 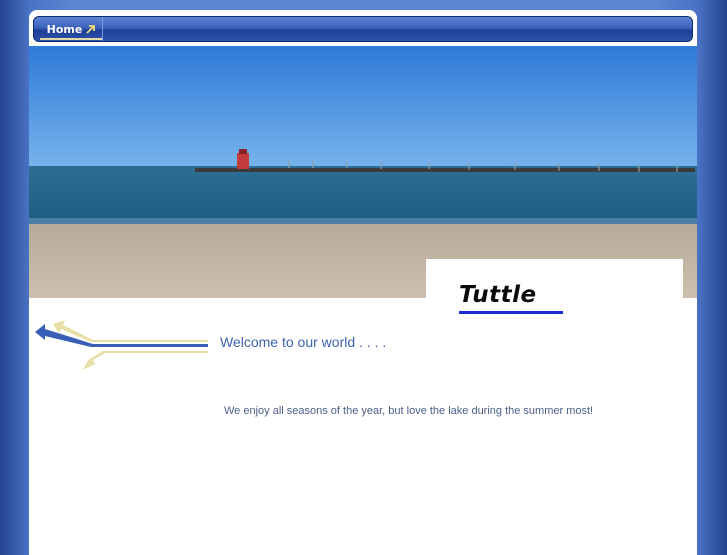 What do you see at coordinates (64, 29) in the screenshot?
I see `nav-home-label: Home` at bounding box center [64, 29].